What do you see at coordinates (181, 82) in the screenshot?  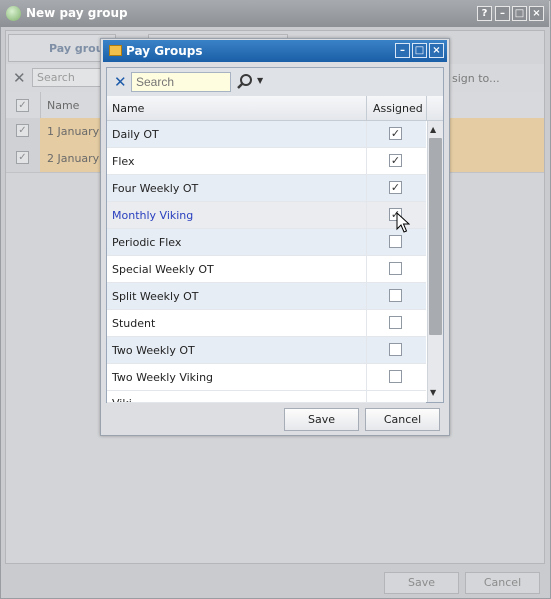 I see `dialog-search-input` at bounding box center [181, 82].